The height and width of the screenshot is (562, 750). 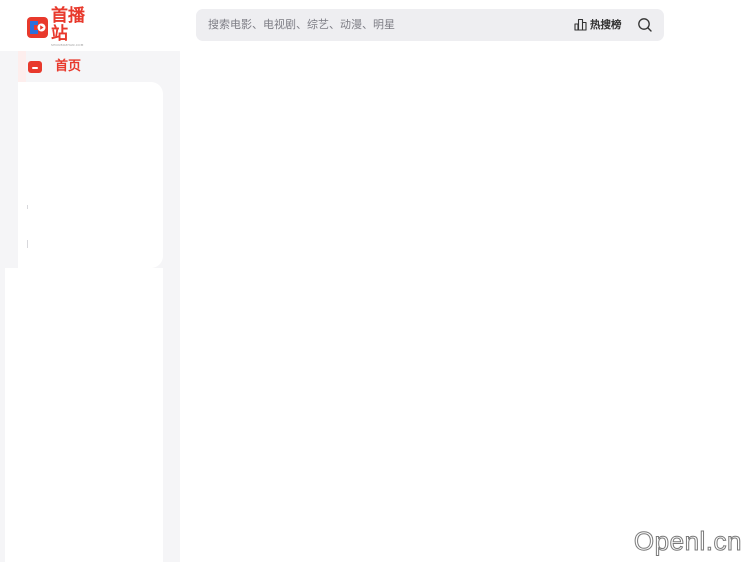 I want to click on sidebar-item-label: 首页, so click(x=68, y=66).